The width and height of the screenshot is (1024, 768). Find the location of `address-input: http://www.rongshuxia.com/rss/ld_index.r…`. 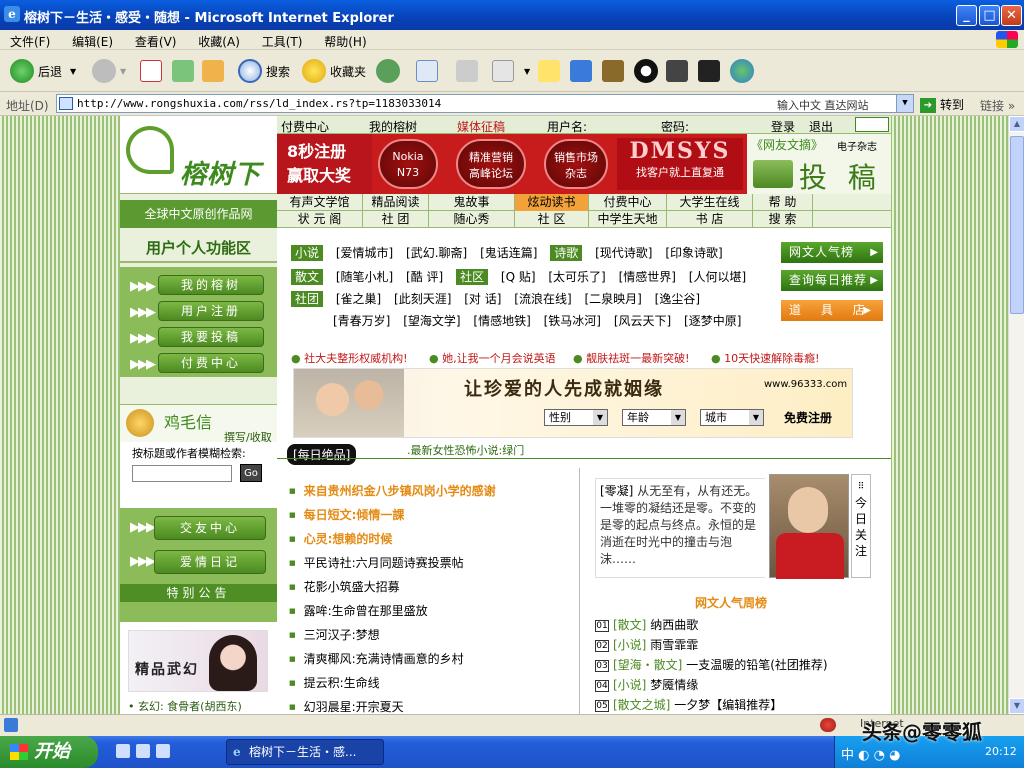

address-input: http://www.rongshuxia.com/rss/ld_index.r… is located at coordinates (485, 103).